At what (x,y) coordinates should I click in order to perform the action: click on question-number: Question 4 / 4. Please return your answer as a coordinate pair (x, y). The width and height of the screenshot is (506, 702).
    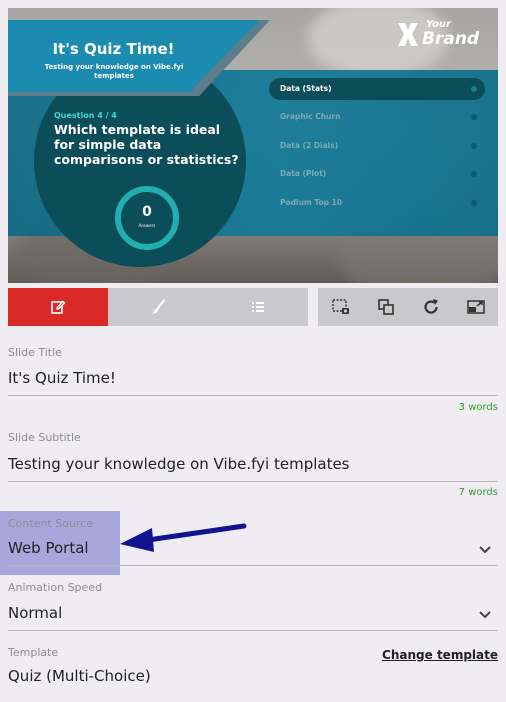
    Looking at the image, I should click on (85, 115).